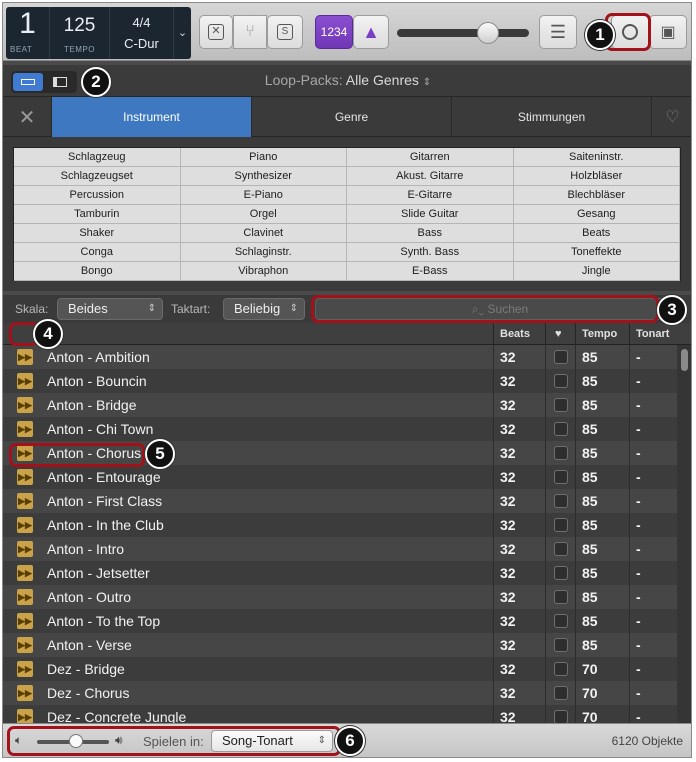 Image resolution: width=696 pixels, height=762 pixels. What do you see at coordinates (25, 357) in the screenshot?
I see `audio-loop-icon: ▶▶` at bounding box center [25, 357].